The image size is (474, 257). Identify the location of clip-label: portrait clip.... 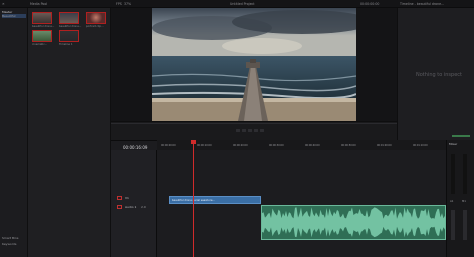
(95, 26).